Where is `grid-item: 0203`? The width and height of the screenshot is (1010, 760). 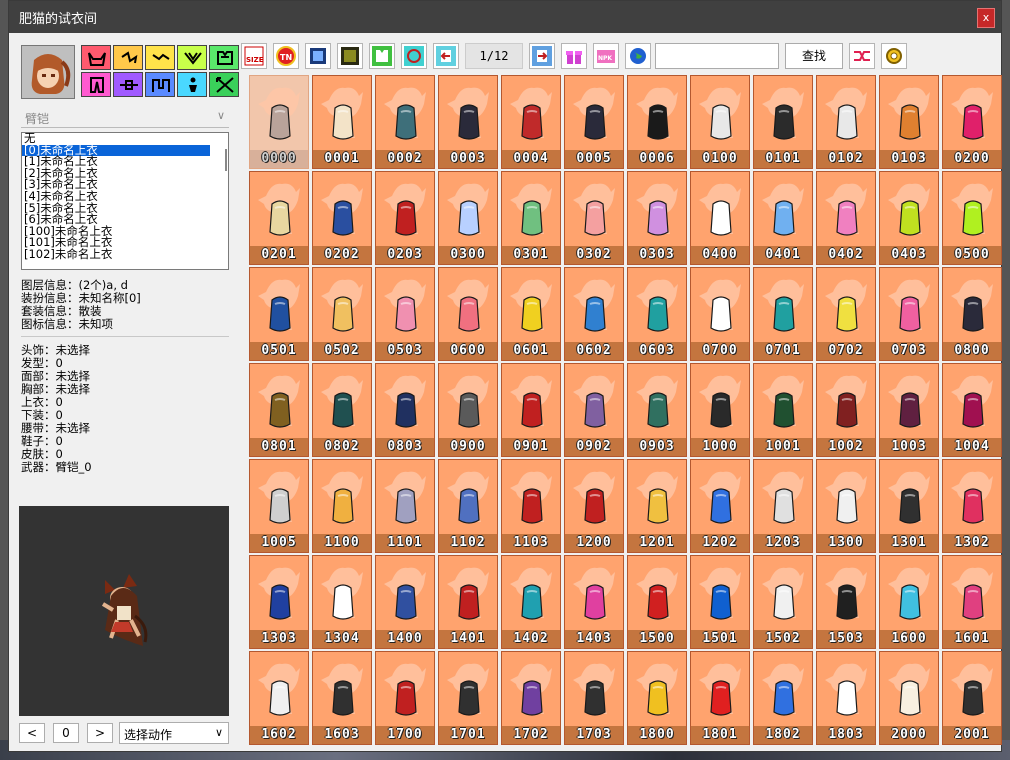 grid-item: 0203 is located at coordinates (405, 218).